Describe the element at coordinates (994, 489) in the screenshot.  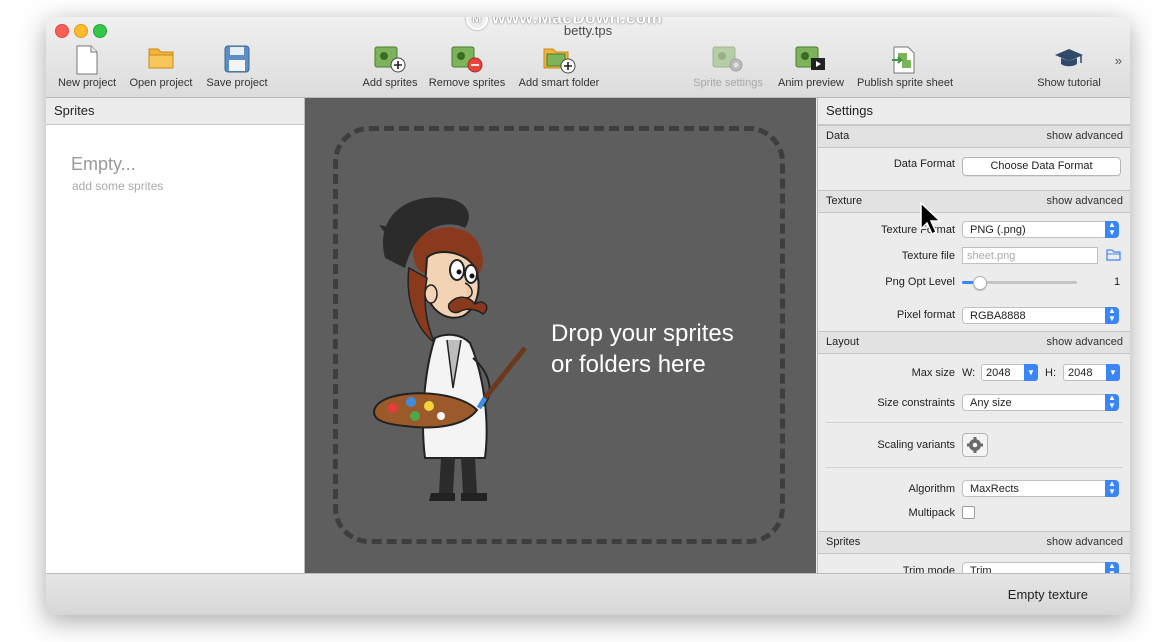
I see `algorithm-value: MaxRects` at that location.